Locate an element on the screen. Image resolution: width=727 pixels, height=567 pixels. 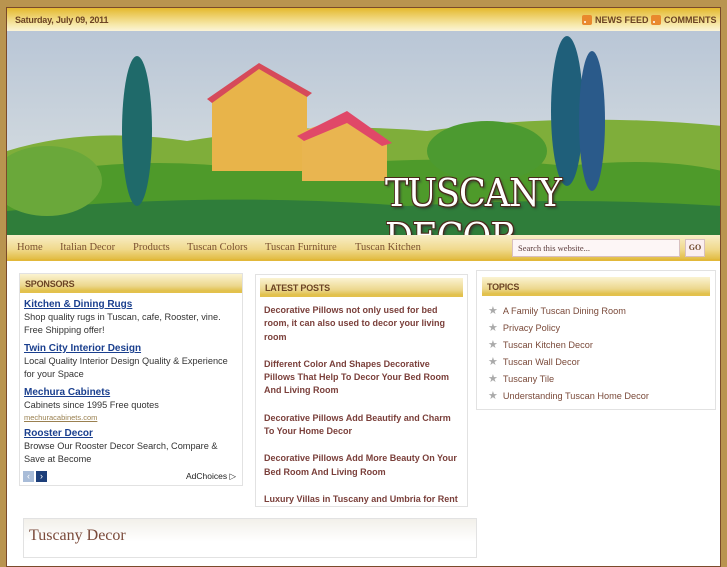
adchoices-link: AdChoices ▷ is located at coordinates (211, 476).